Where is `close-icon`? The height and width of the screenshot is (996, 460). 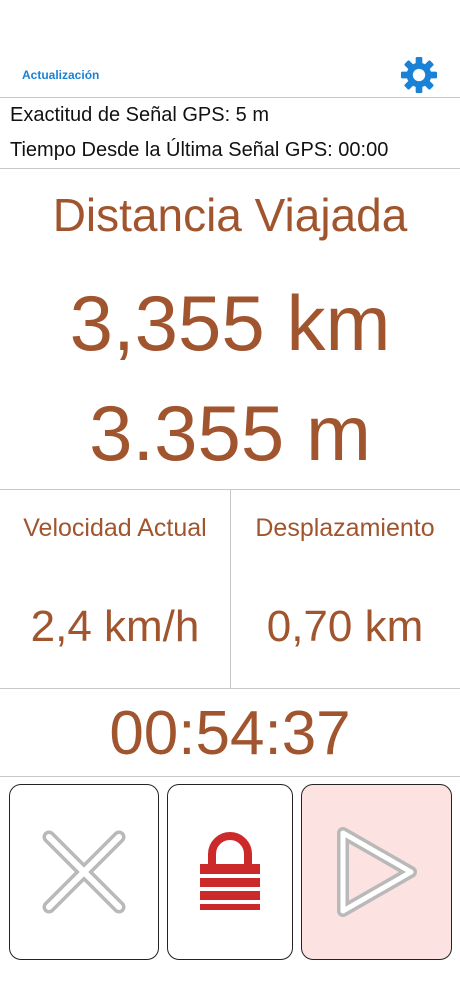
close-icon is located at coordinates (84, 872).